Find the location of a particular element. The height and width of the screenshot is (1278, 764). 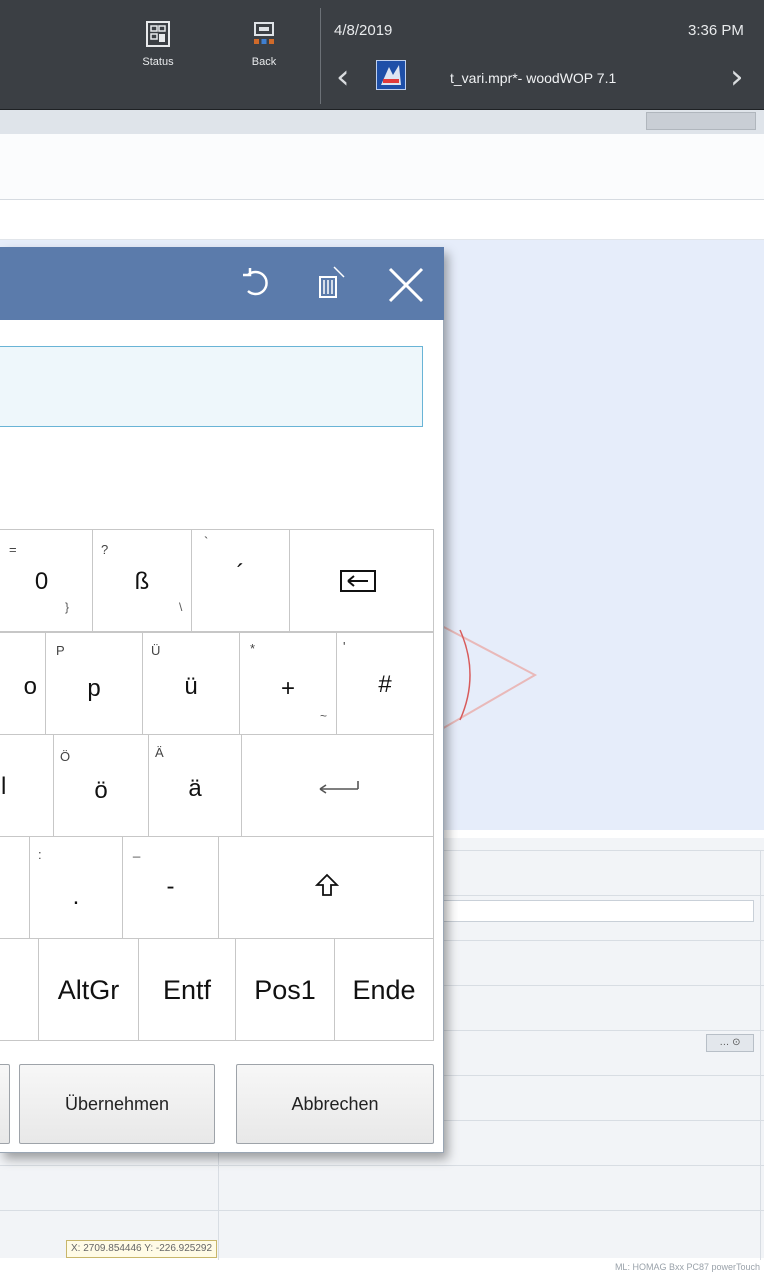

key-shift is located at coordinates (326, 887).